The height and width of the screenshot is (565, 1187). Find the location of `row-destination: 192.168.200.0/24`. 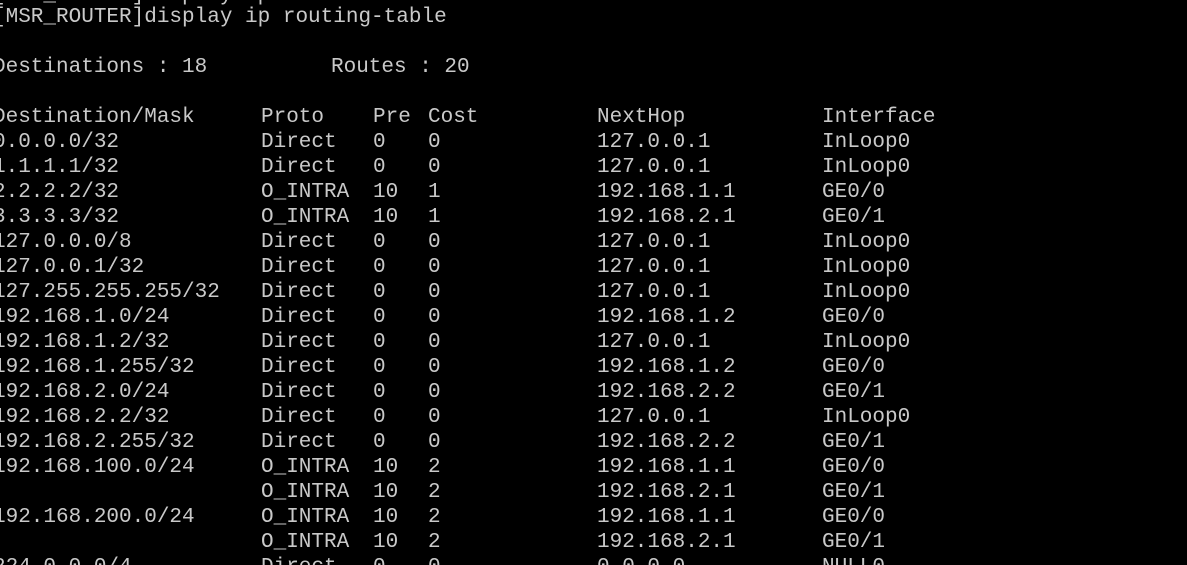

row-destination: 192.168.200.0/24 is located at coordinates (97, 517).